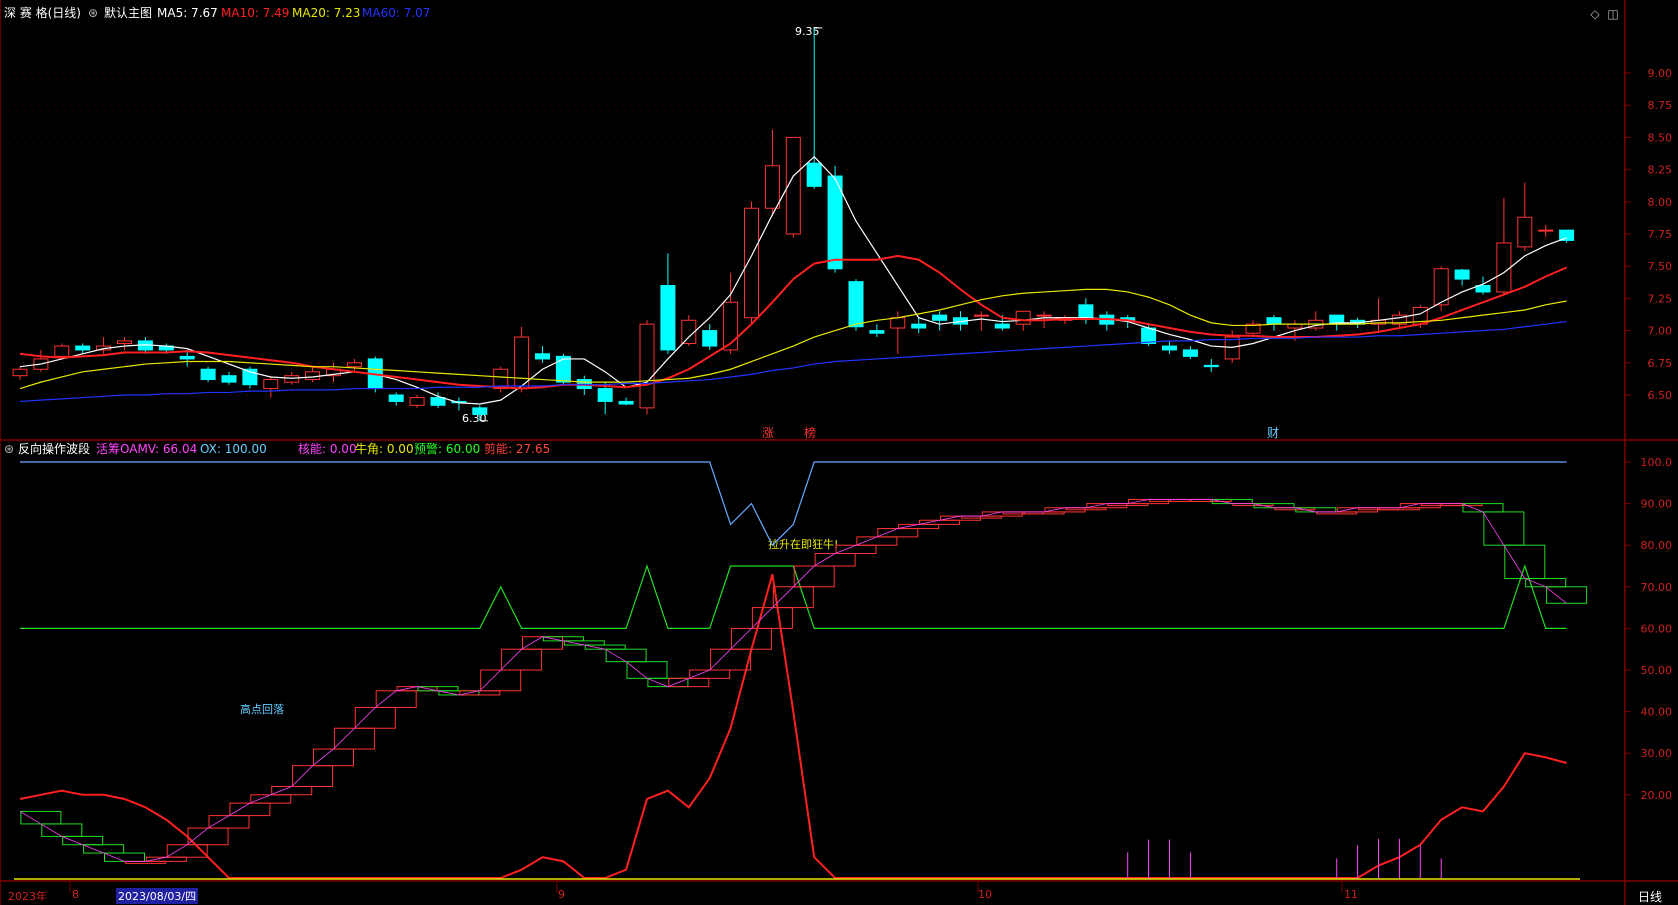  What do you see at coordinates (1613, 14) in the screenshot?
I see `window-toggle-icon: ◫` at bounding box center [1613, 14].